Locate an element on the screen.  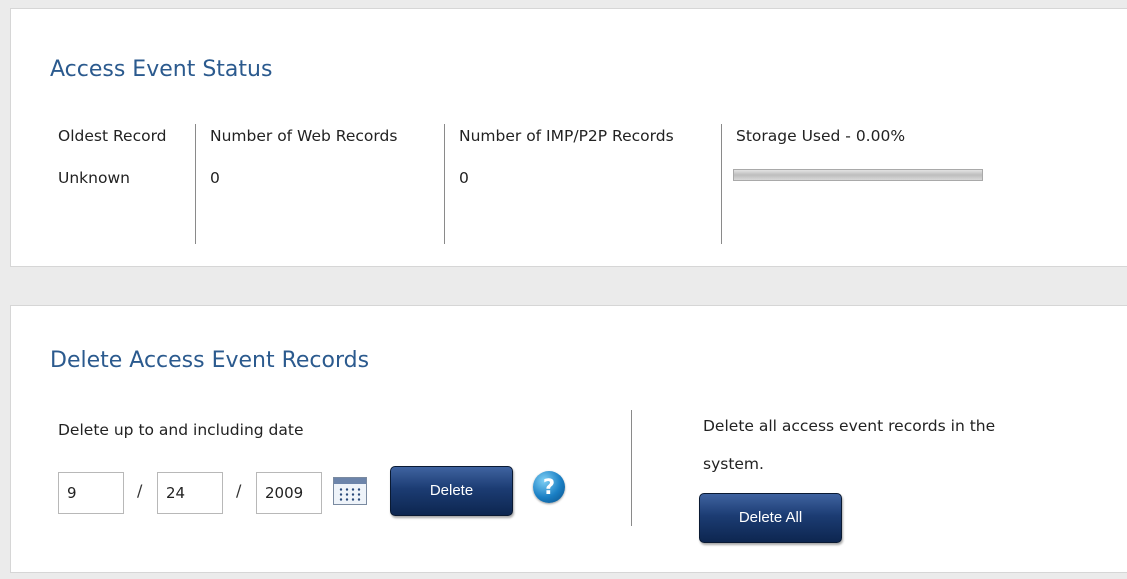
oldest-record-label: Oldest Record is located at coordinates (112, 136).